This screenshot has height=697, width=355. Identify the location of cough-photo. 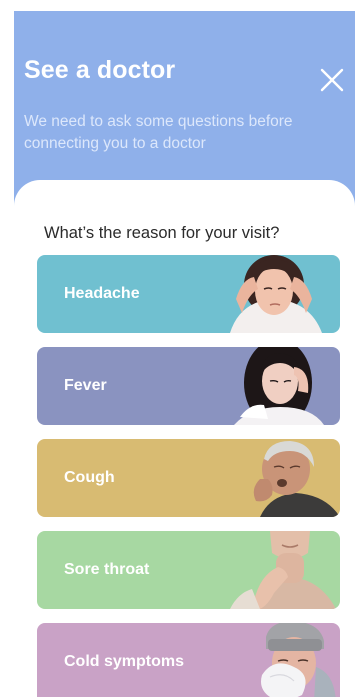
(296, 479).